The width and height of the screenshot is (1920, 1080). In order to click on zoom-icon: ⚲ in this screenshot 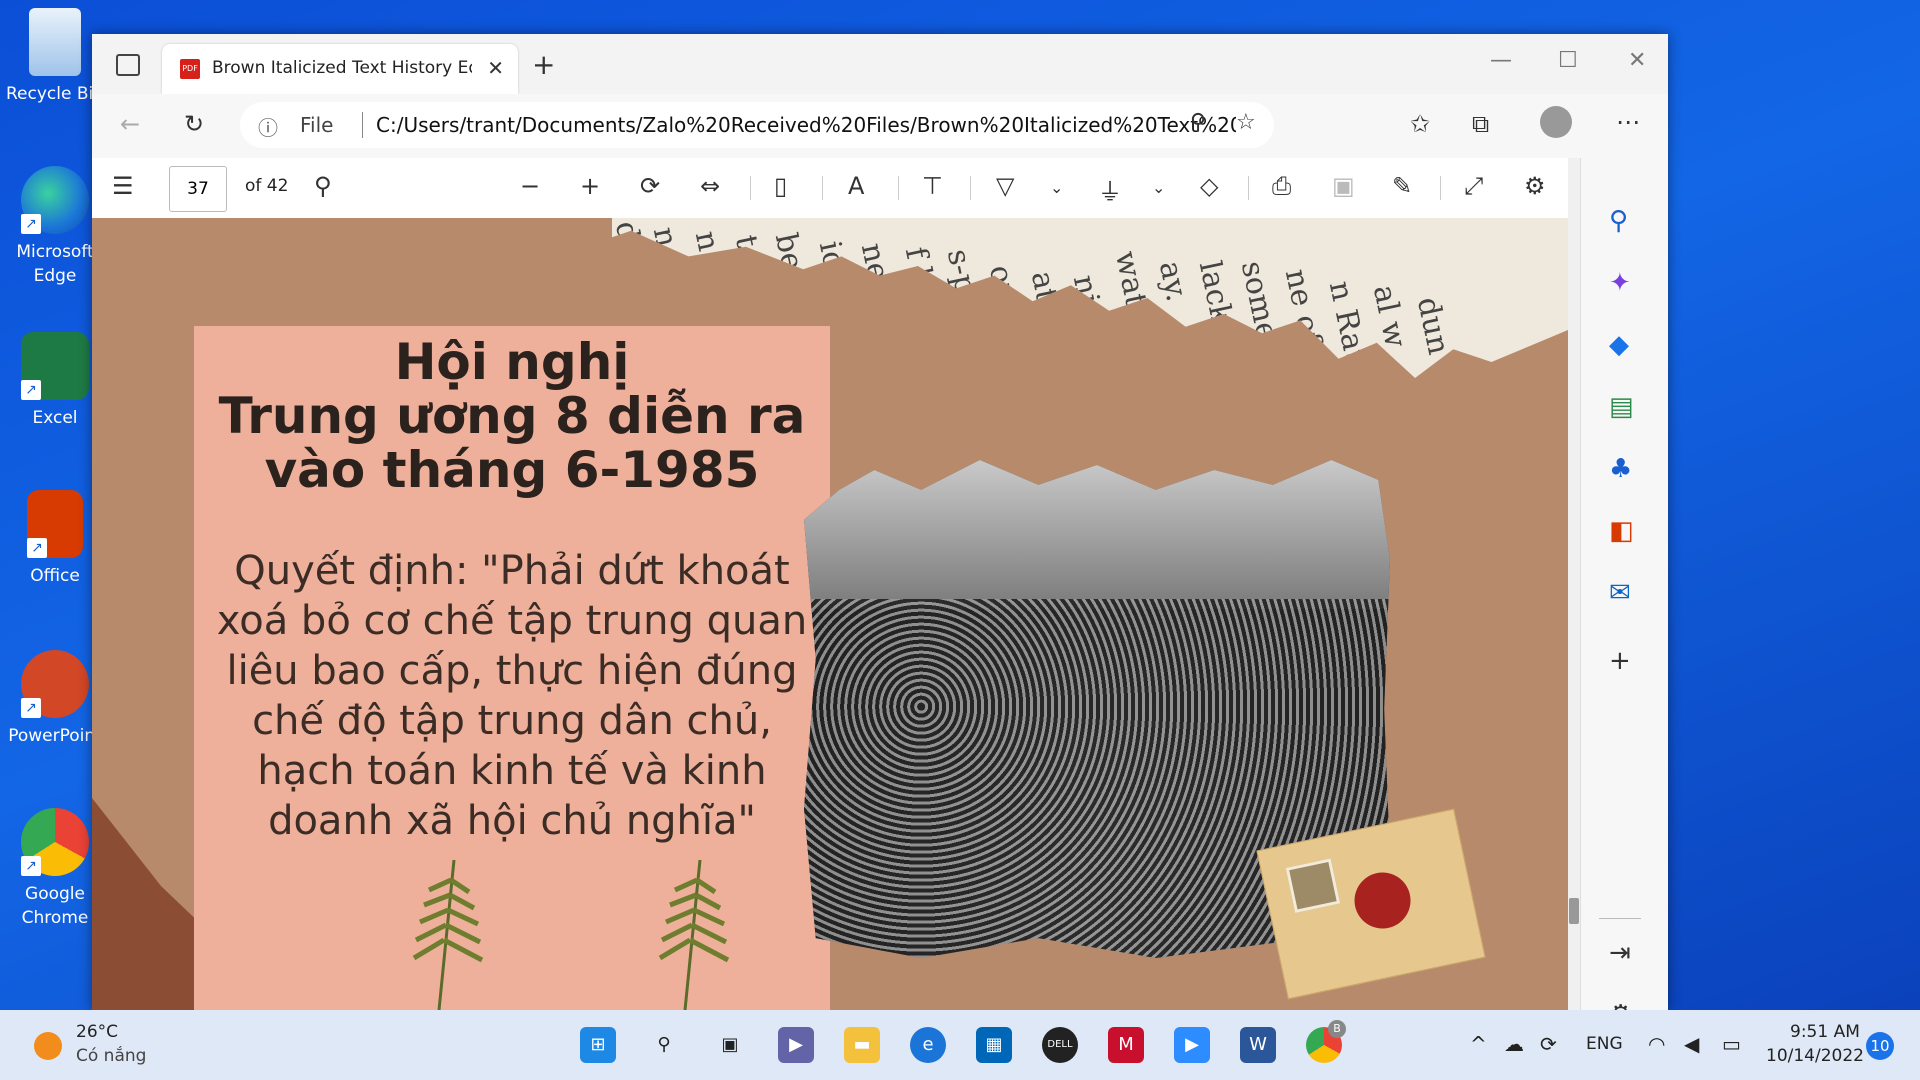, I will do `click(1198, 122)`.